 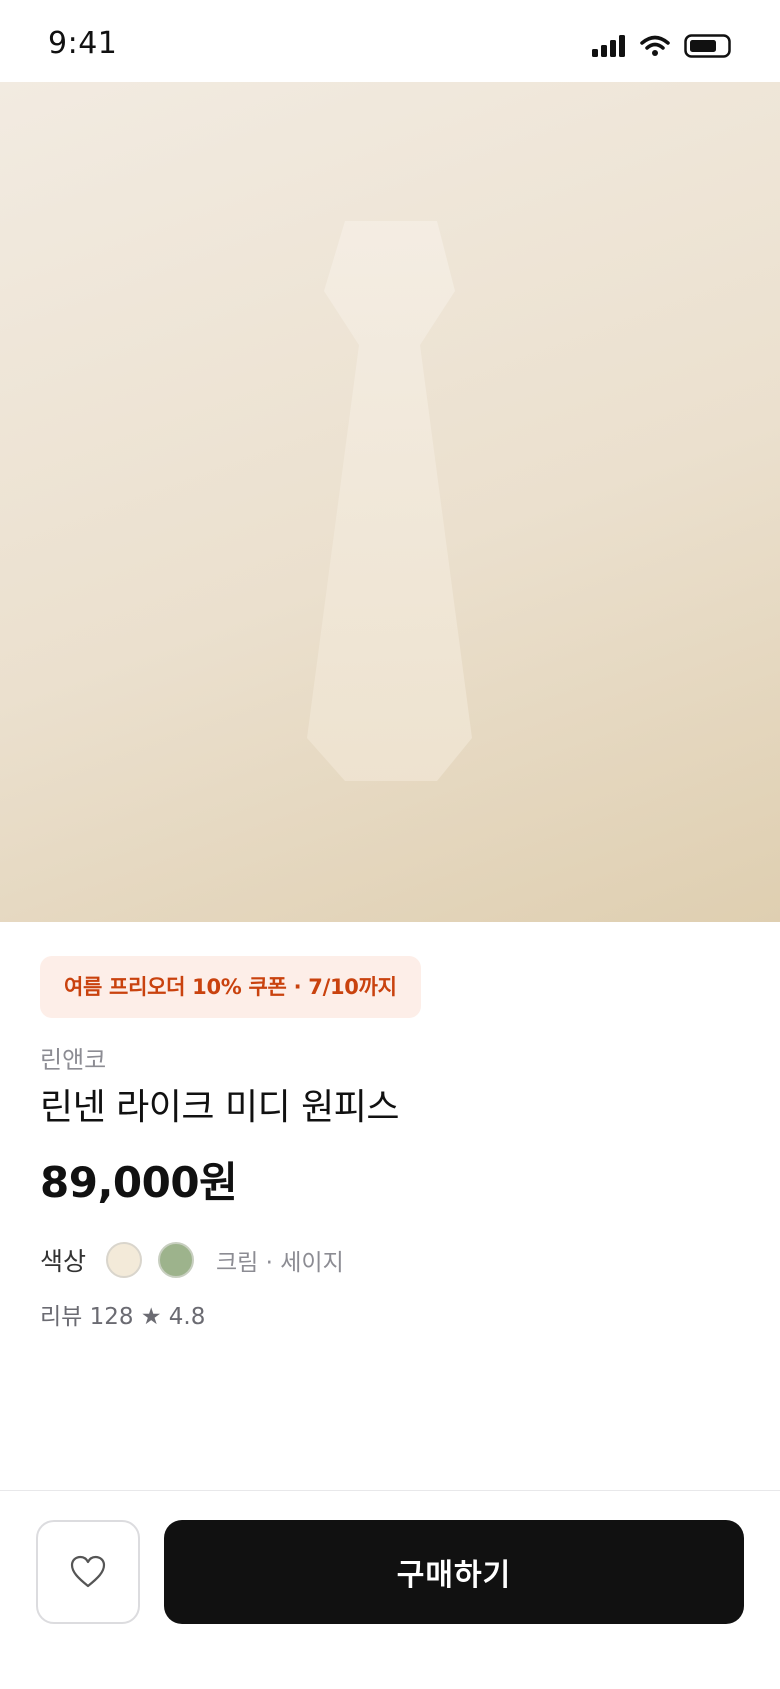 I want to click on buy-button: 구매하기, so click(x=454, y=1572).